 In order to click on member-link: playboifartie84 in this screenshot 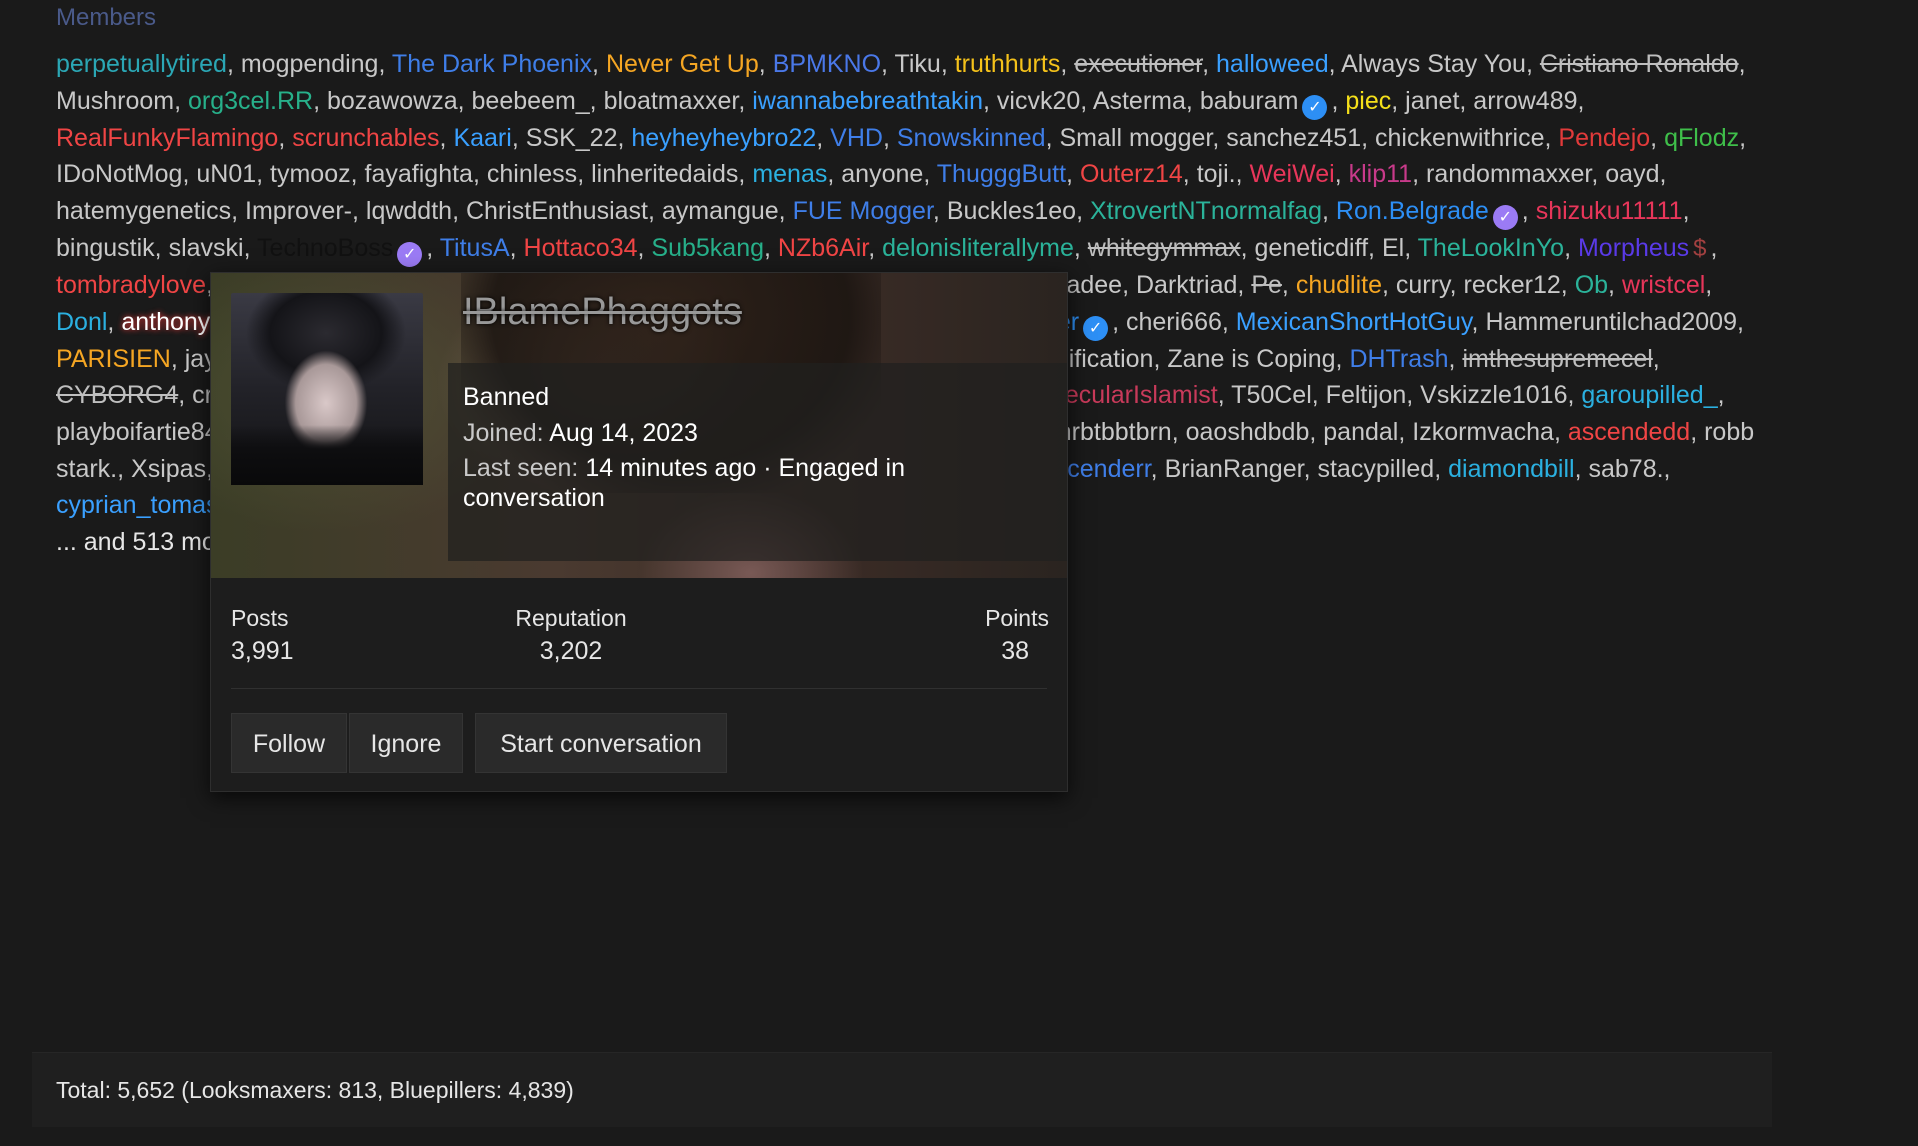, I will do `click(137, 432)`.